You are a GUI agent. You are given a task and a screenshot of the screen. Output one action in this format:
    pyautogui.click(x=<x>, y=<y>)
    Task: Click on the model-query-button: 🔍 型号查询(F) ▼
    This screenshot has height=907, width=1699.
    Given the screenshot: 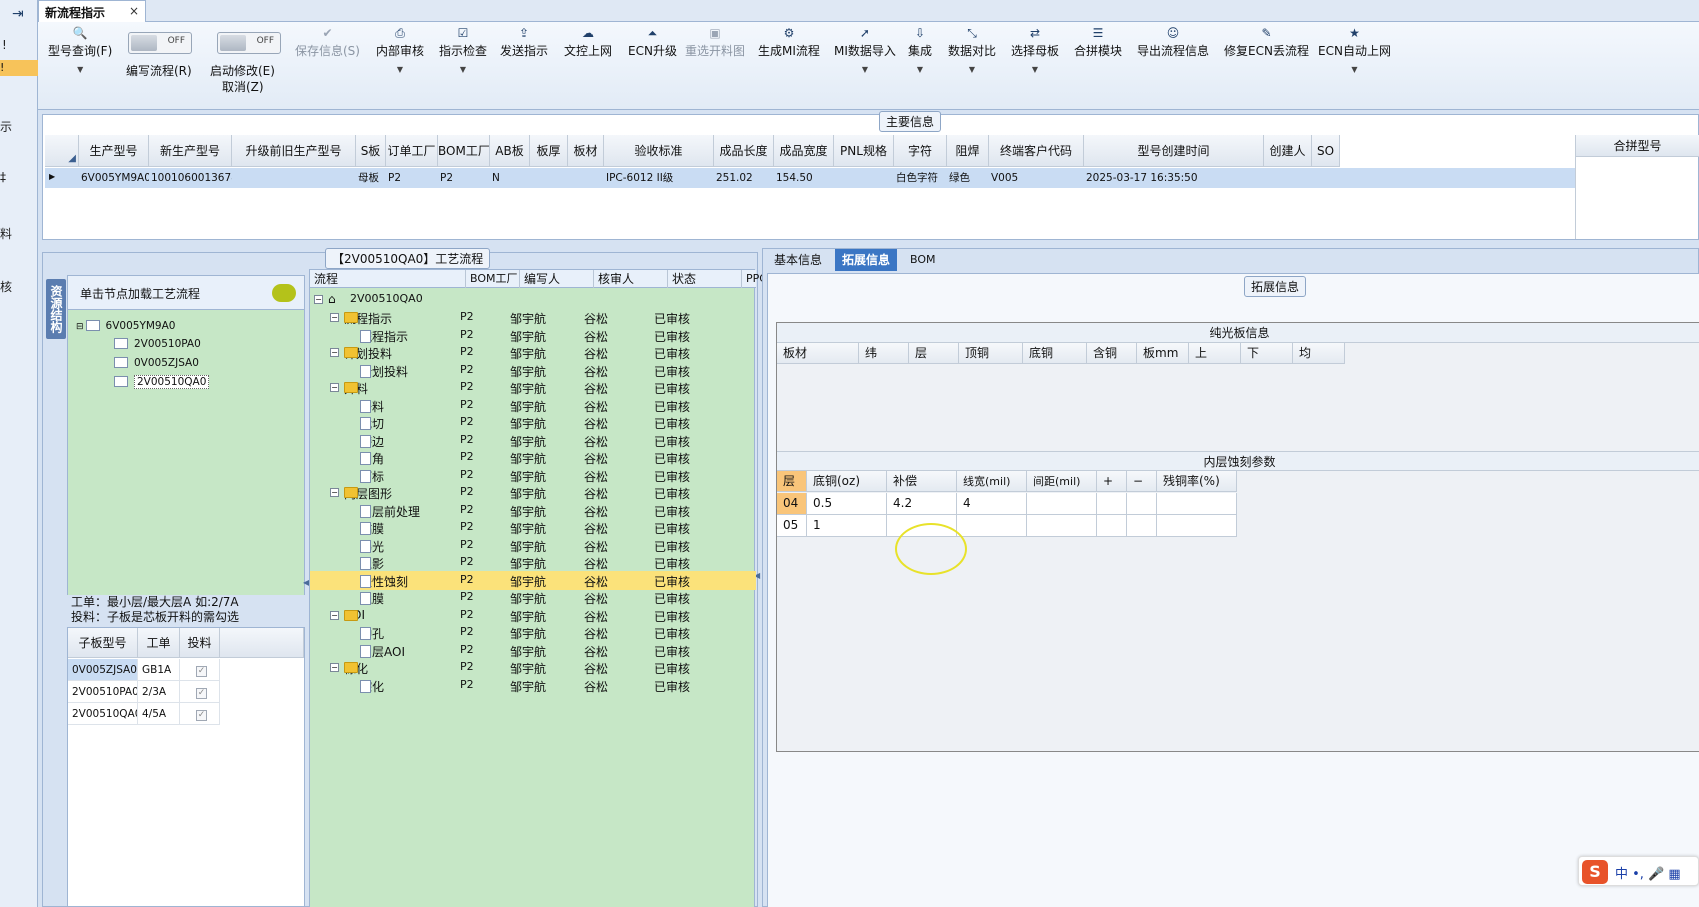 What is the action you would take?
    pyautogui.click(x=80, y=50)
    